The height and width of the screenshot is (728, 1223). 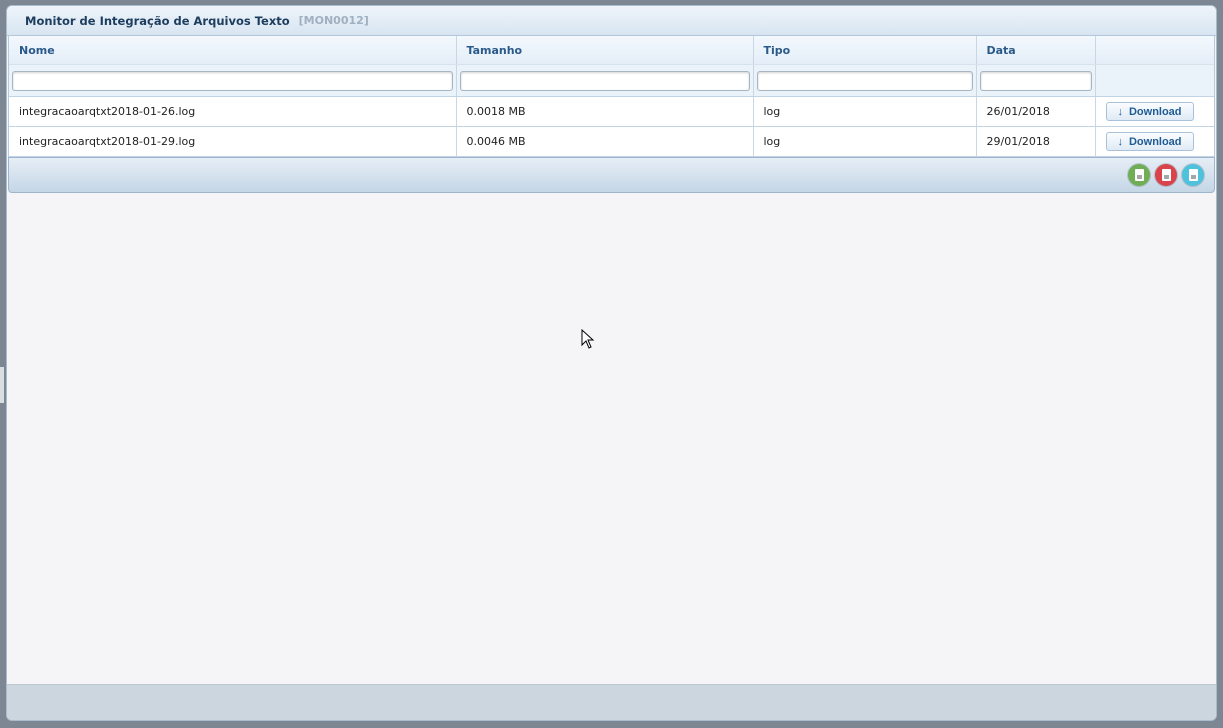 What do you see at coordinates (1035, 80) in the screenshot?
I see `filter-data-input` at bounding box center [1035, 80].